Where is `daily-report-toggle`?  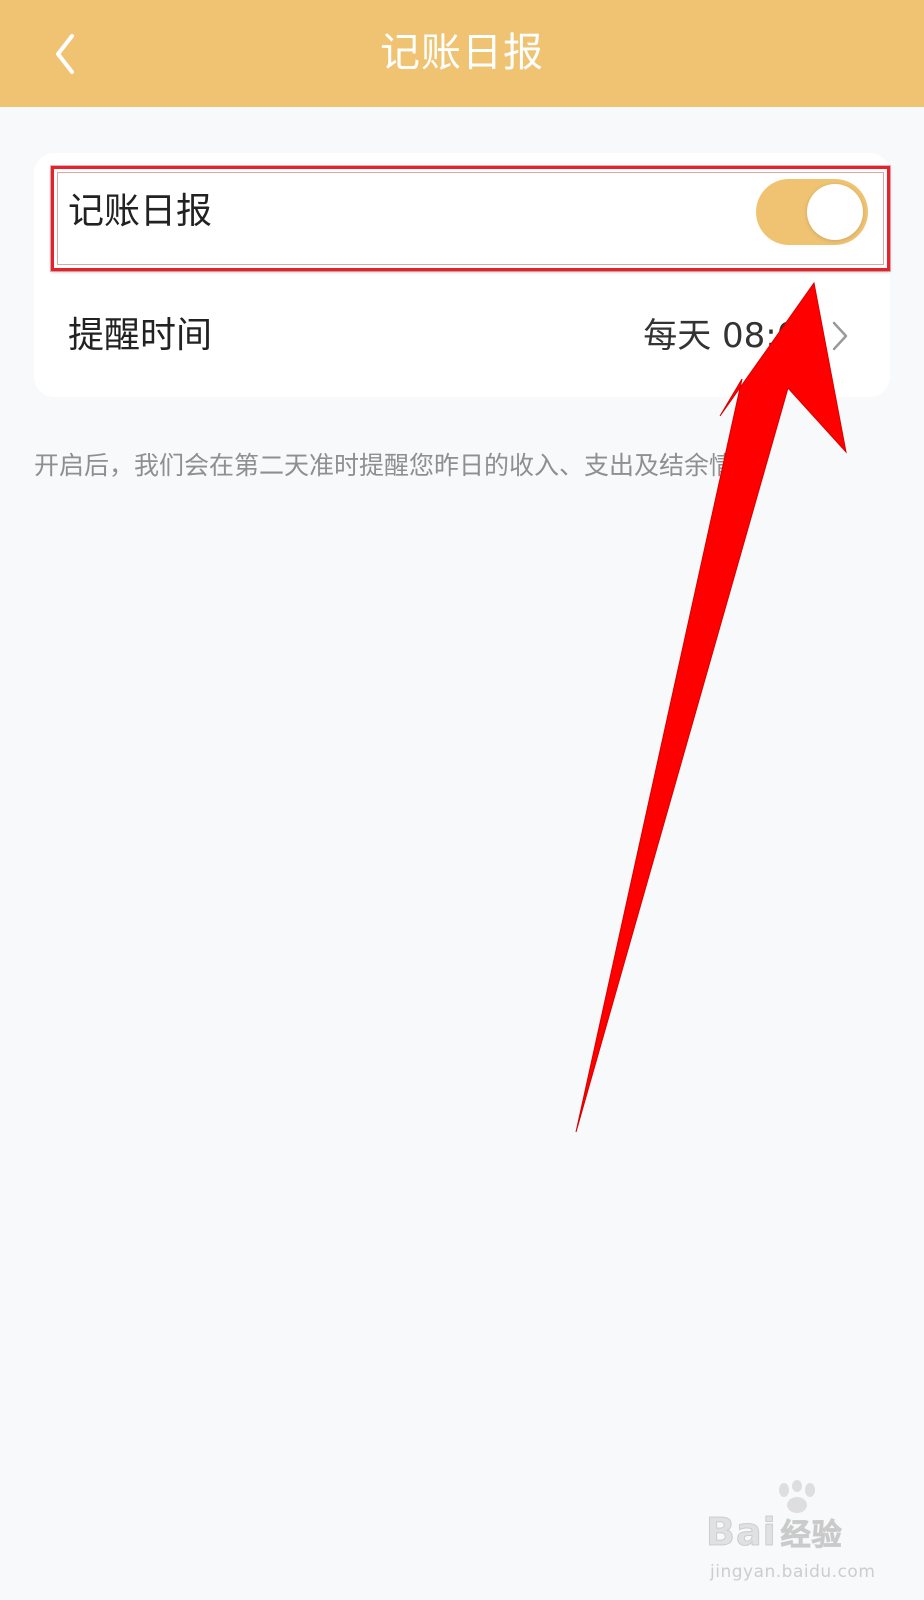
daily-report-toggle is located at coordinates (812, 212).